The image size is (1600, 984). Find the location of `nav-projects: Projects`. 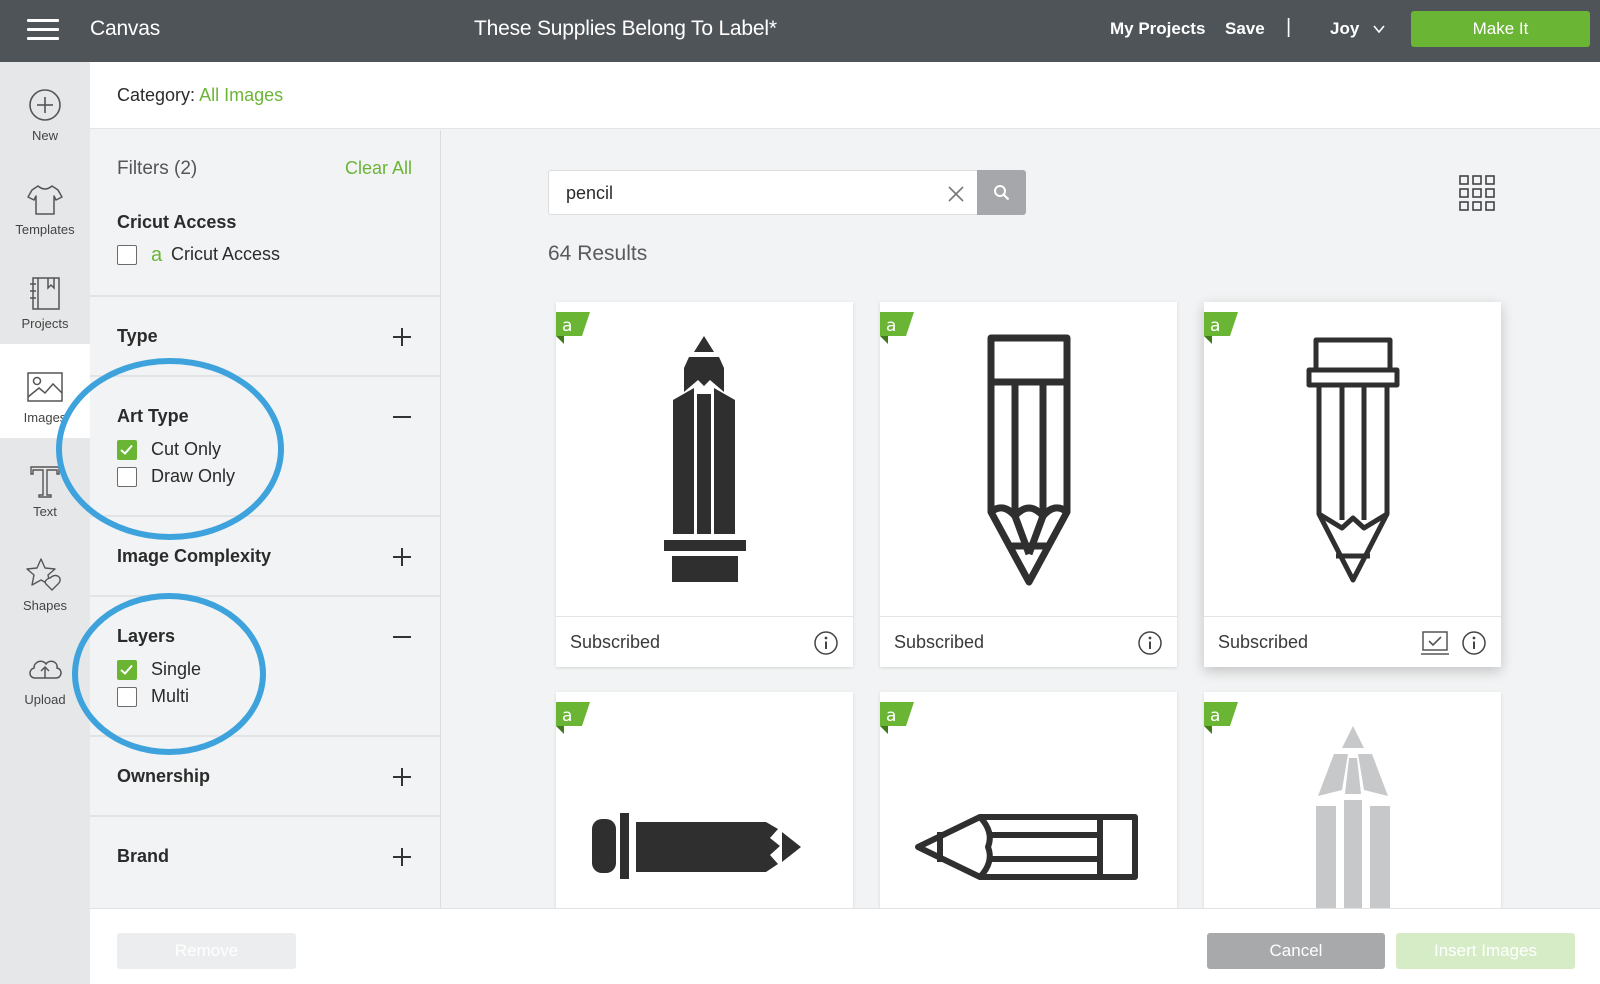

nav-projects: Projects is located at coordinates (45, 297).